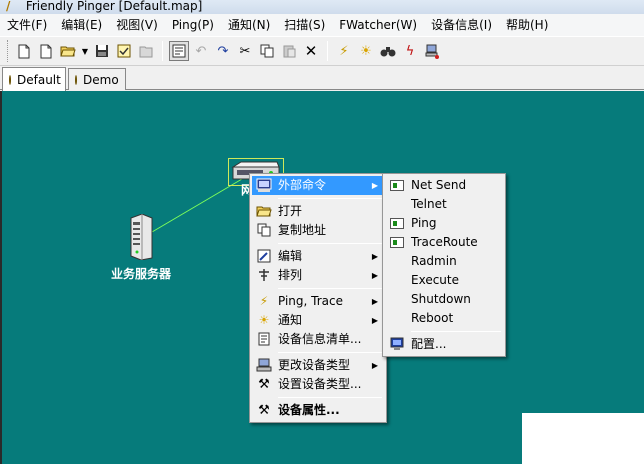 The height and width of the screenshot is (464, 644). Describe the element at coordinates (434, 261) in the screenshot. I see `menu-item-label: Radmin` at that location.